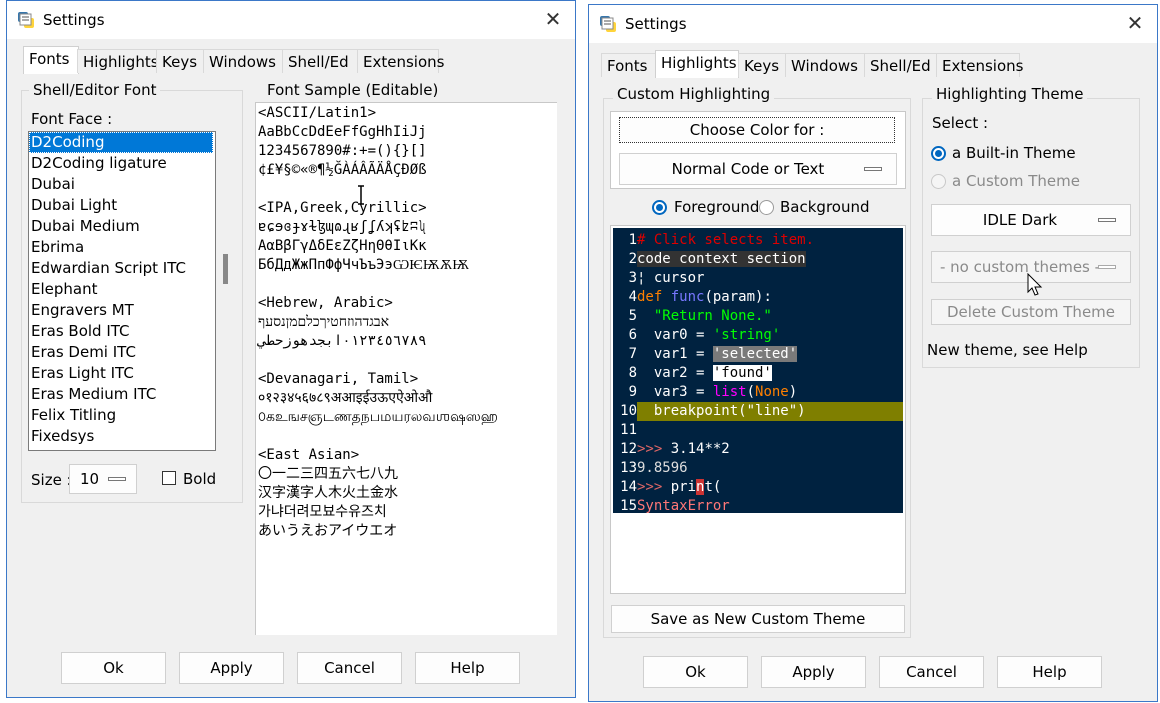  What do you see at coordinates (353, 90) in the screenshot?
I see `font-sample-legend: Font Sample (Editable)` at bounding box center [353, 90].